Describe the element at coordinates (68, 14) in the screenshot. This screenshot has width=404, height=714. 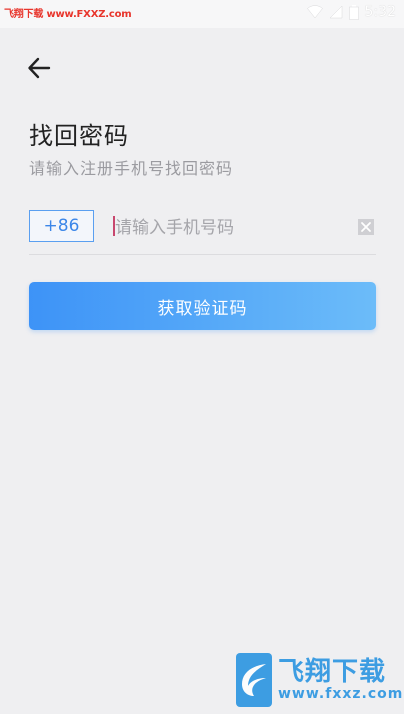
I see `watermark-text: 飞翔下载 www.FXXZ.com` at that location.